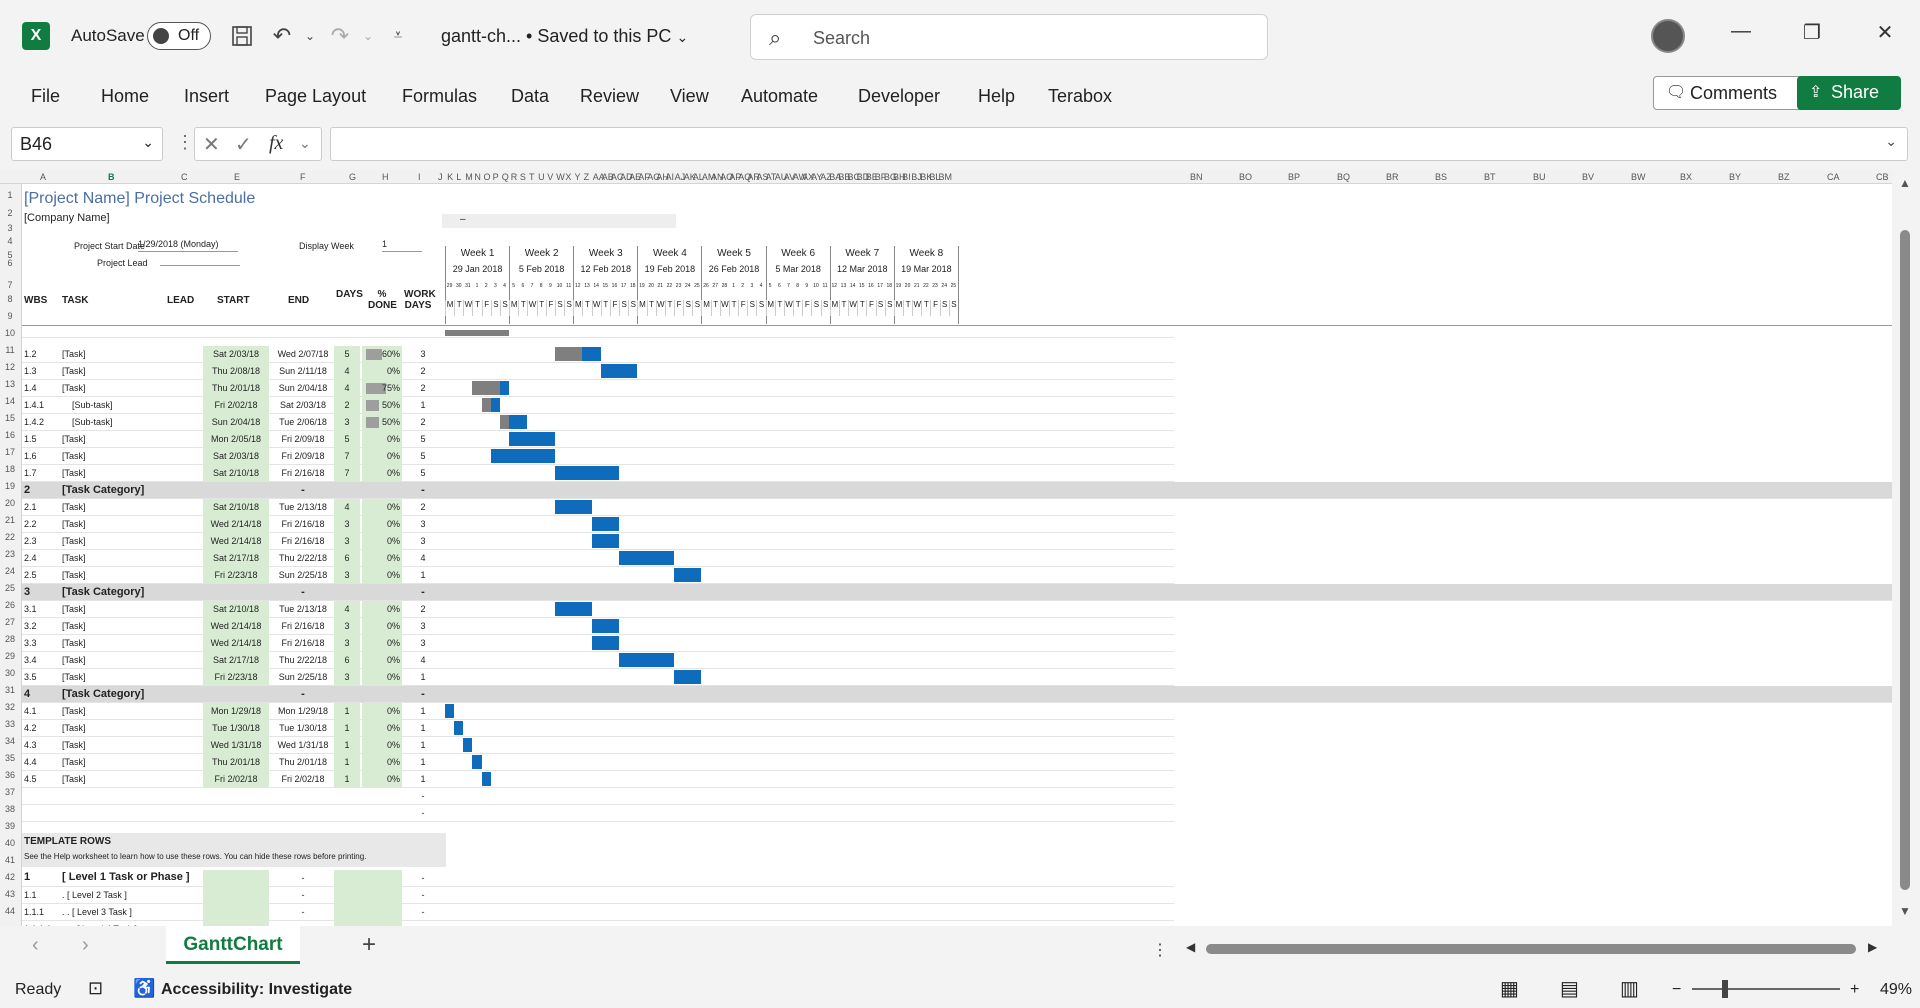 The height and width of the screenshot is (1008, 1920). Describe the element at coordinates (10, 228) in the screenshot. I see `row-number: 3` at that location.